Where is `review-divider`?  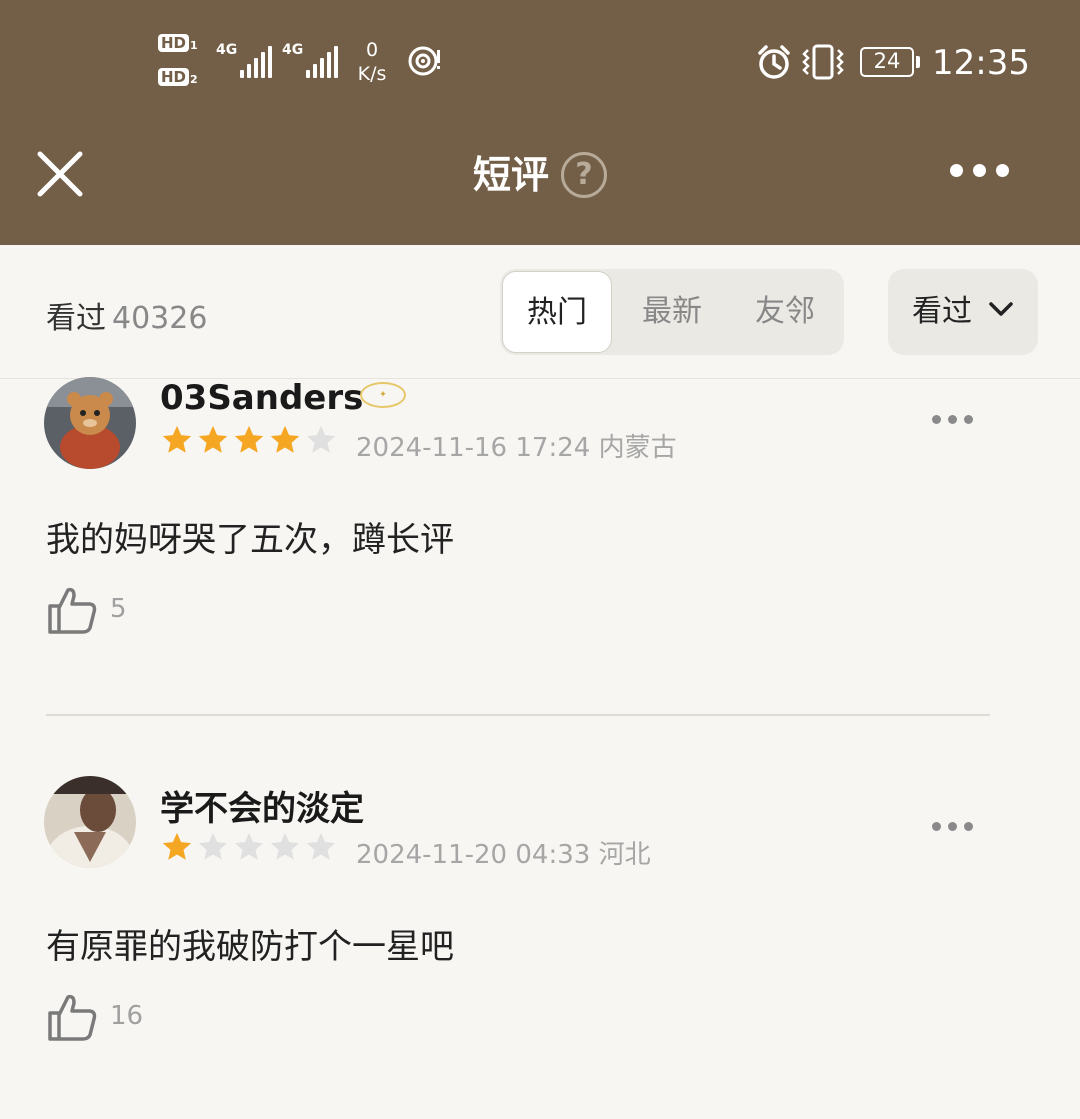 review-divider is located at coordinates (518, 715).